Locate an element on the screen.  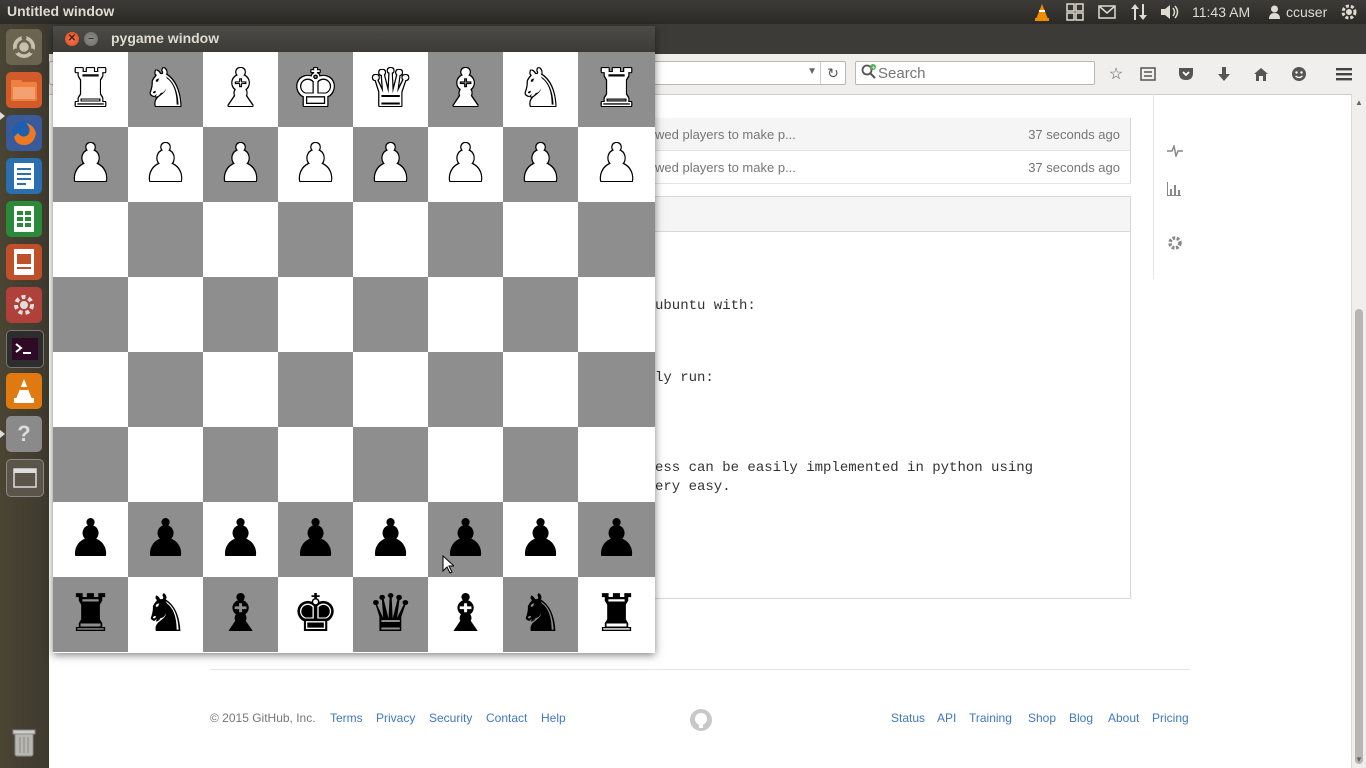
minimize-button: – is located at coordinates (91, 39).